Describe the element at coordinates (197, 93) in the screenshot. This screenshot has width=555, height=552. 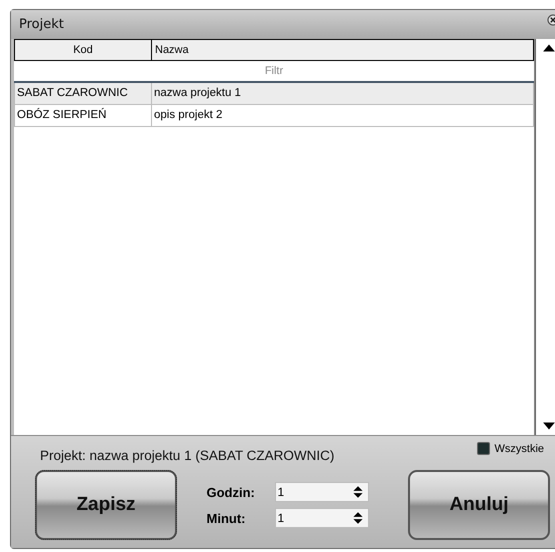
I see `table-cell-text: nazwa projektu 1` at that location.